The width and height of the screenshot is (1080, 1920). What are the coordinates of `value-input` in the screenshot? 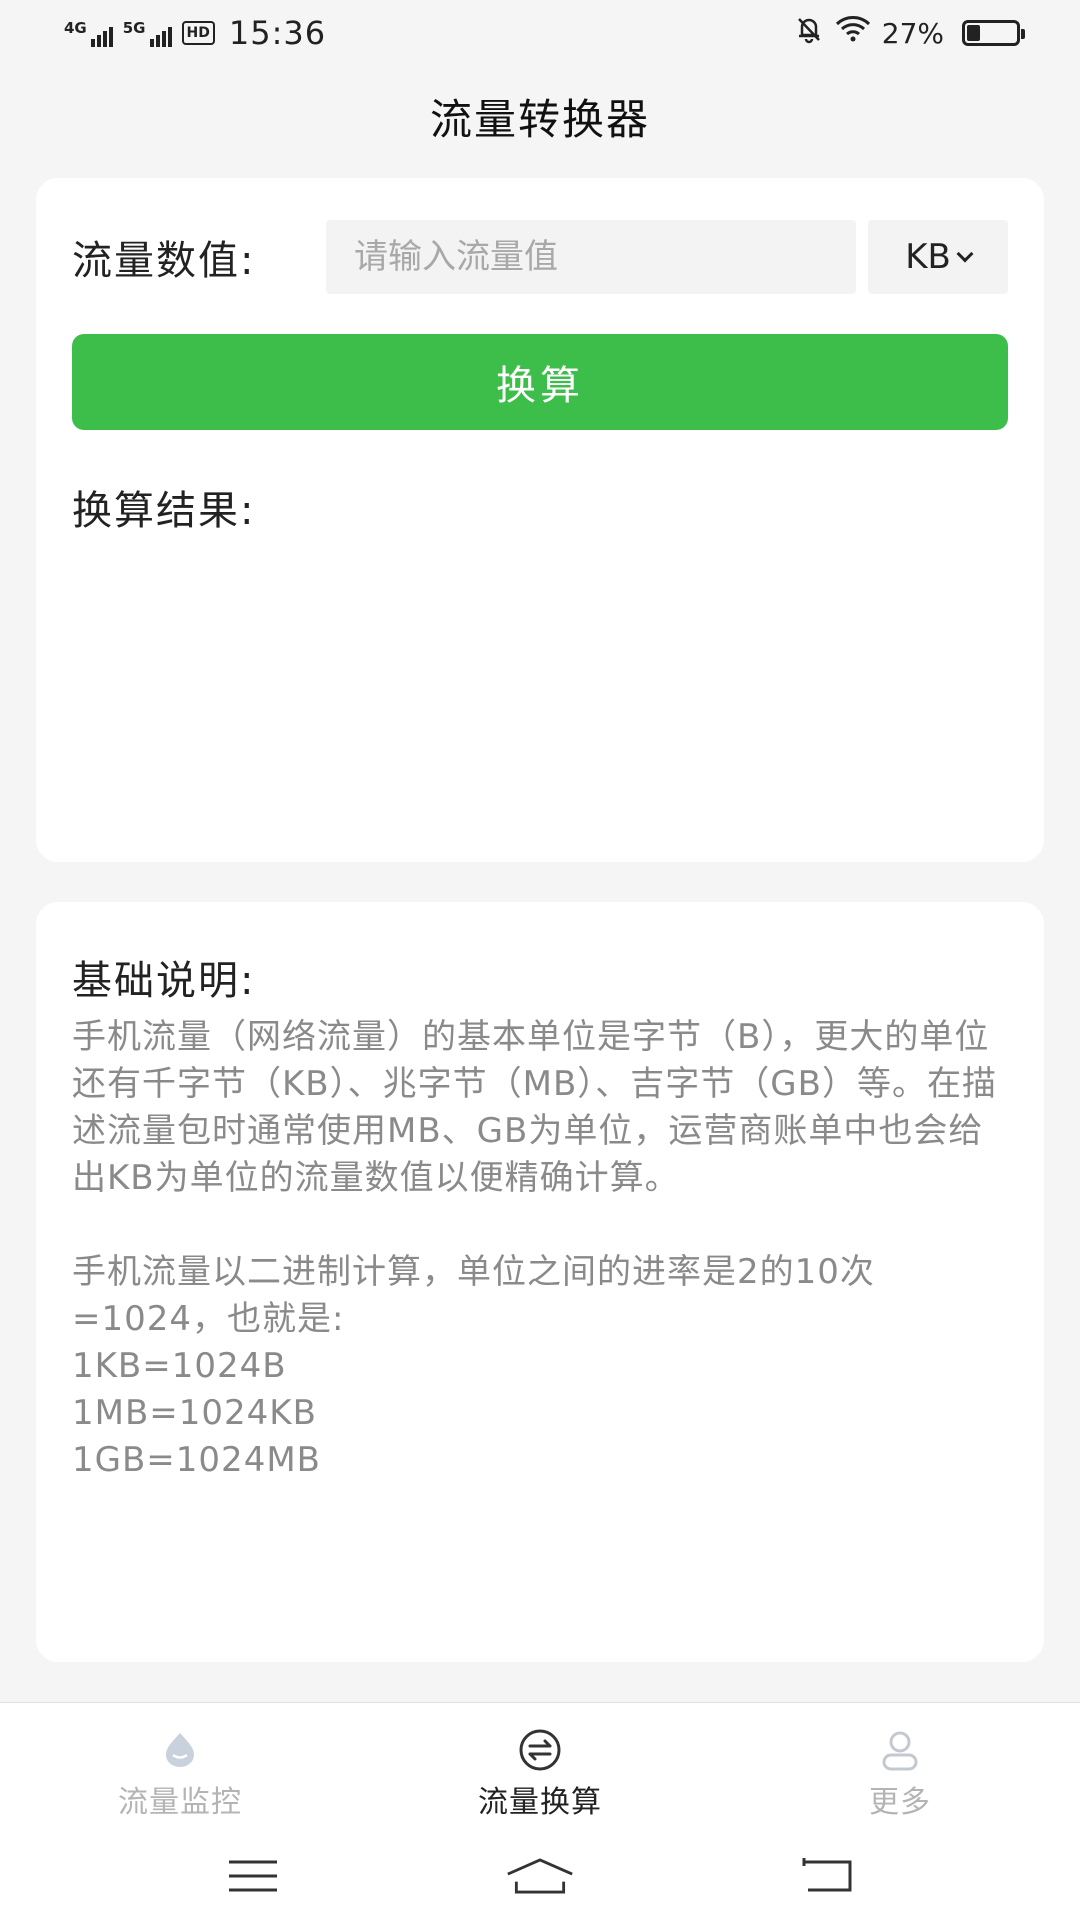 It's located at (591, 257).